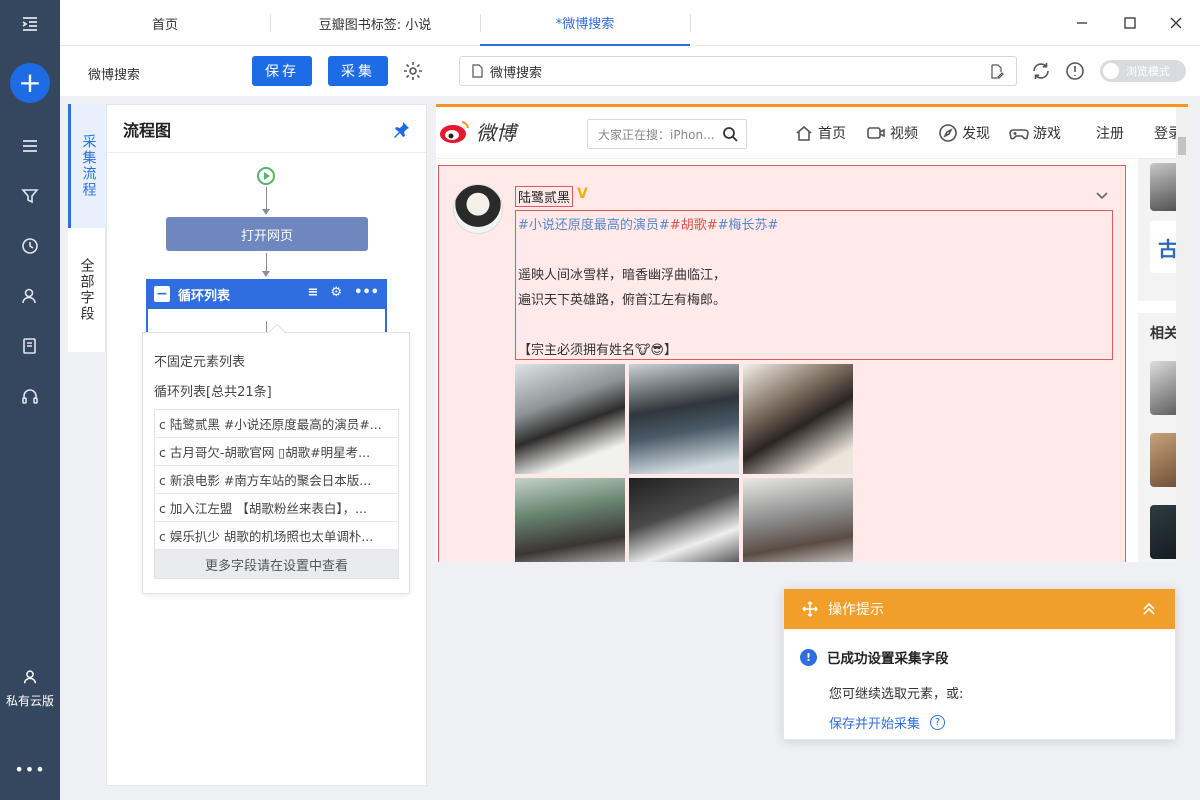  I want to click on tab-douban: 豆瓣图书标签: 小说, so click(375, 23).